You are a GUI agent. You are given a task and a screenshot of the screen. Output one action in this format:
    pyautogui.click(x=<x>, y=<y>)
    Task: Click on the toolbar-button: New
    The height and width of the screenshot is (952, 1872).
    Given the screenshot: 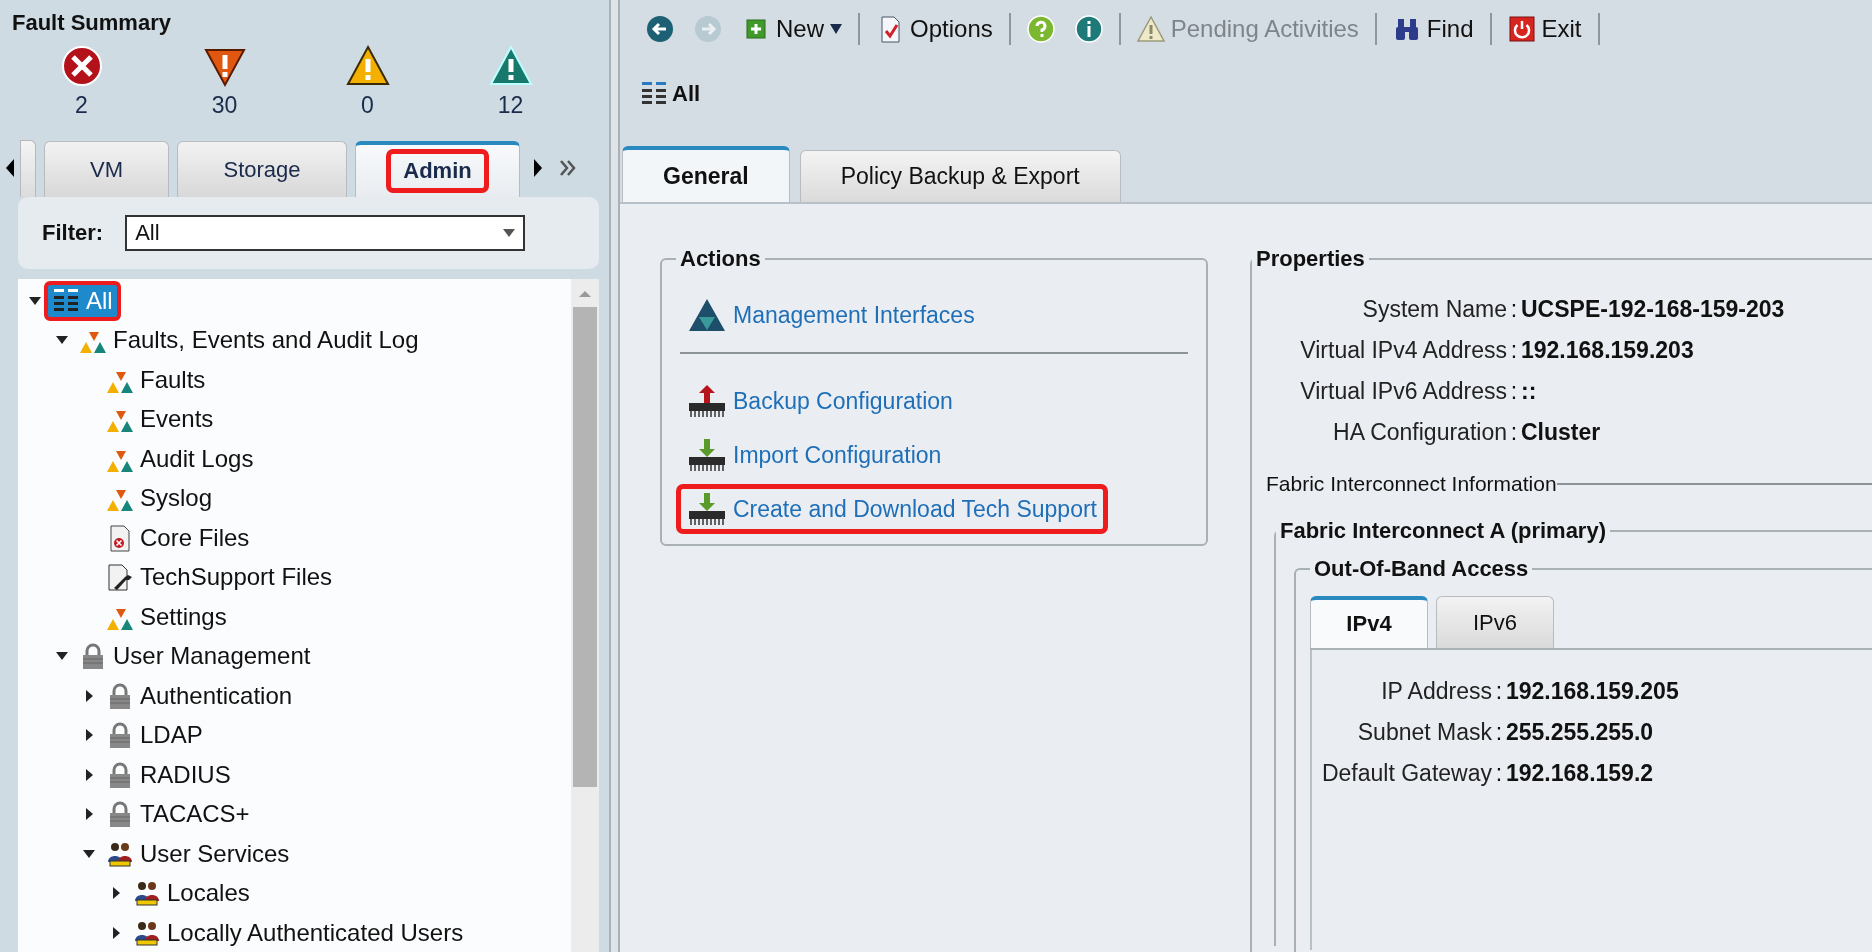 What is the action you would take?
    pyautogui.click(x=792, y=29)
    